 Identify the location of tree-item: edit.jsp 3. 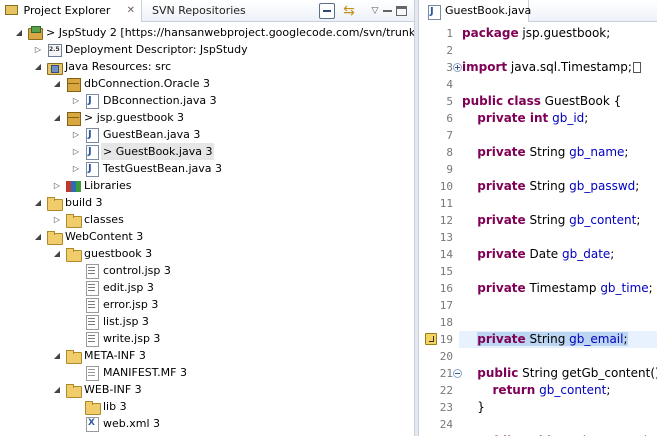
(207, 287).